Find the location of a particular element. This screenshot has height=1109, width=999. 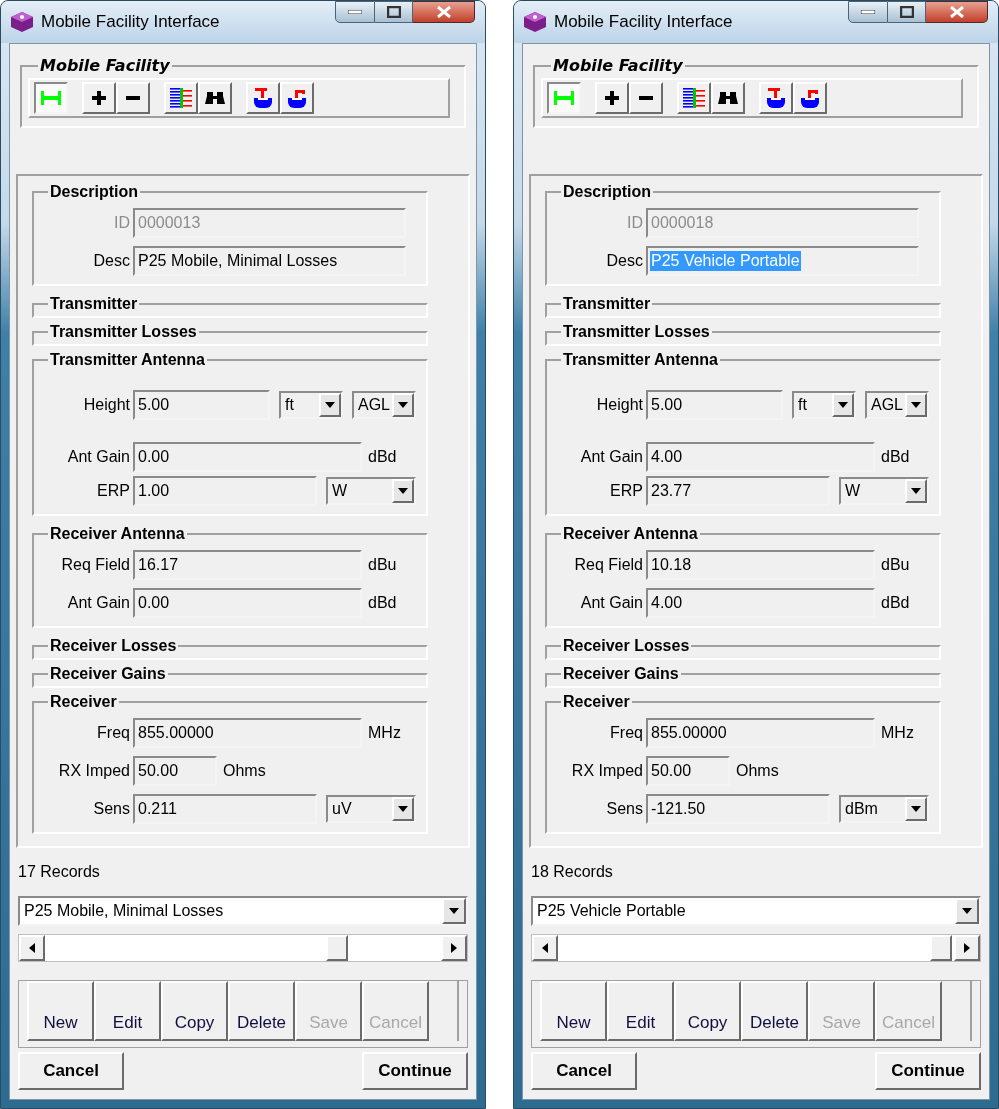

app-cube-icon is located at coordinates (535, 22).